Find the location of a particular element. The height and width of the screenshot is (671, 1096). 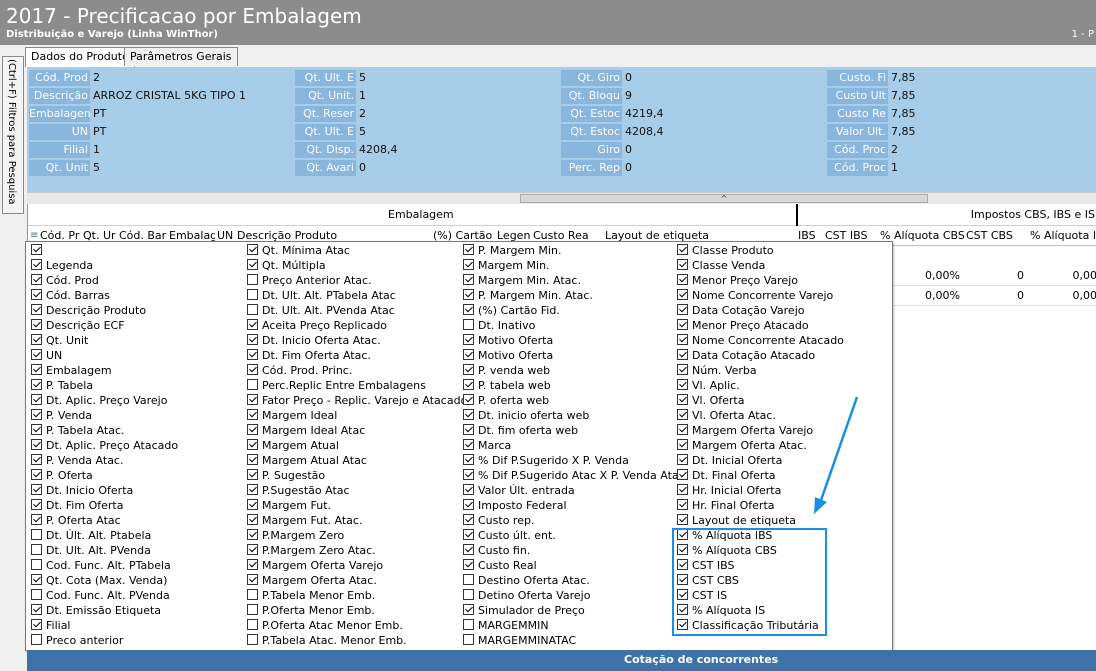

field-value: 4219,4 is located at coordinates (644, 114).